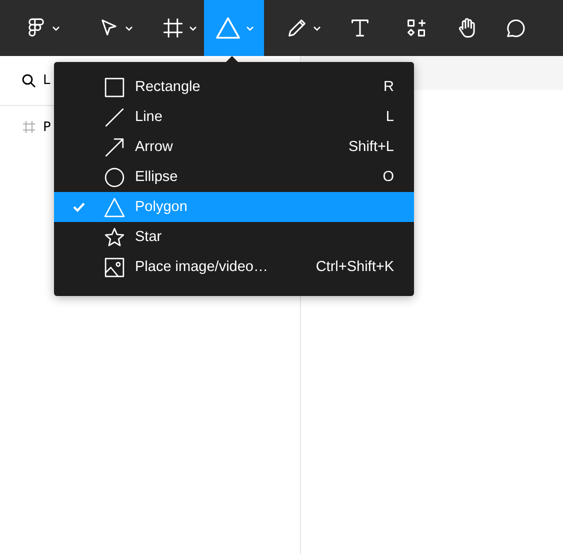  What do you see at coordinates (515, 28) in the screenshot?
I see `comment-icon` at bounding box center [515, 28].